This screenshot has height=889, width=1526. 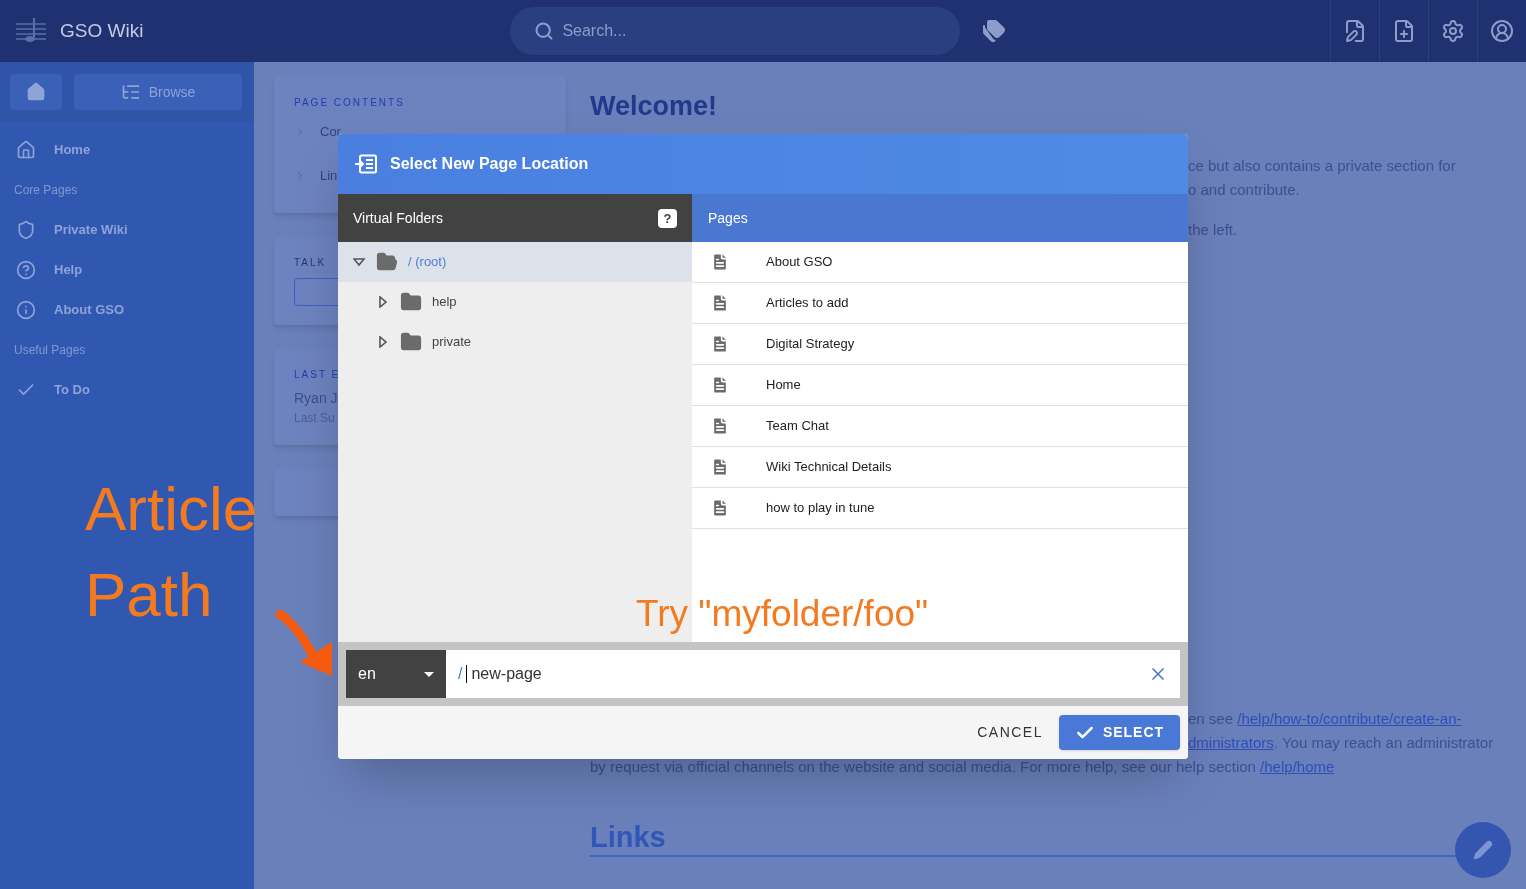 What do you see at coordinates (46, 190) in the screenshot?
I see `section-header: Core Pages` at bounding box center [46, 190].